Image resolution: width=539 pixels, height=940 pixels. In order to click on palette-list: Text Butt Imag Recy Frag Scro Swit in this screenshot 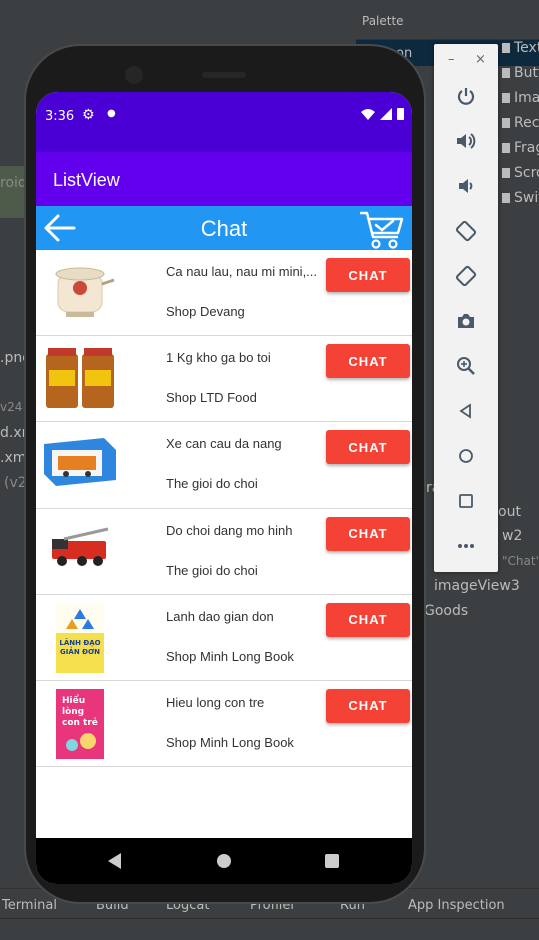, I will do `click(518, 127)`.